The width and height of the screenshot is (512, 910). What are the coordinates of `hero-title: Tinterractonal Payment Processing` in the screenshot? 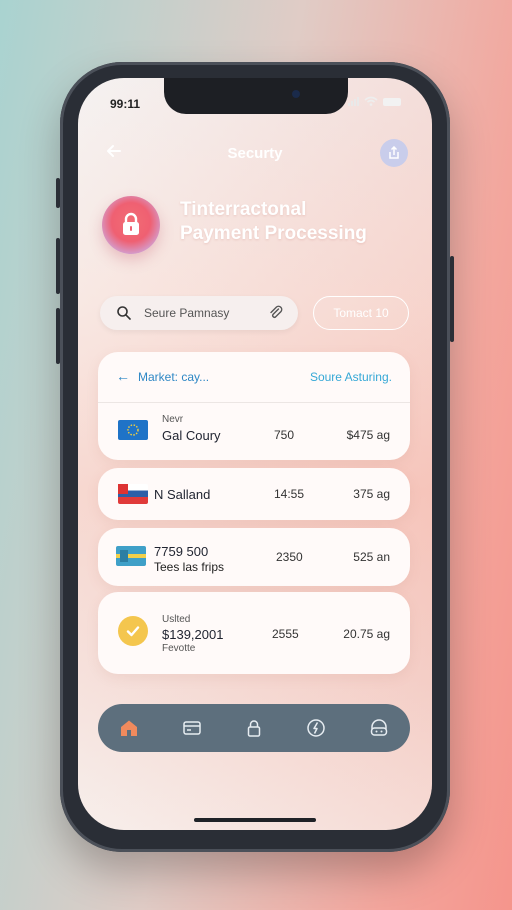 It's located at (295, 222).